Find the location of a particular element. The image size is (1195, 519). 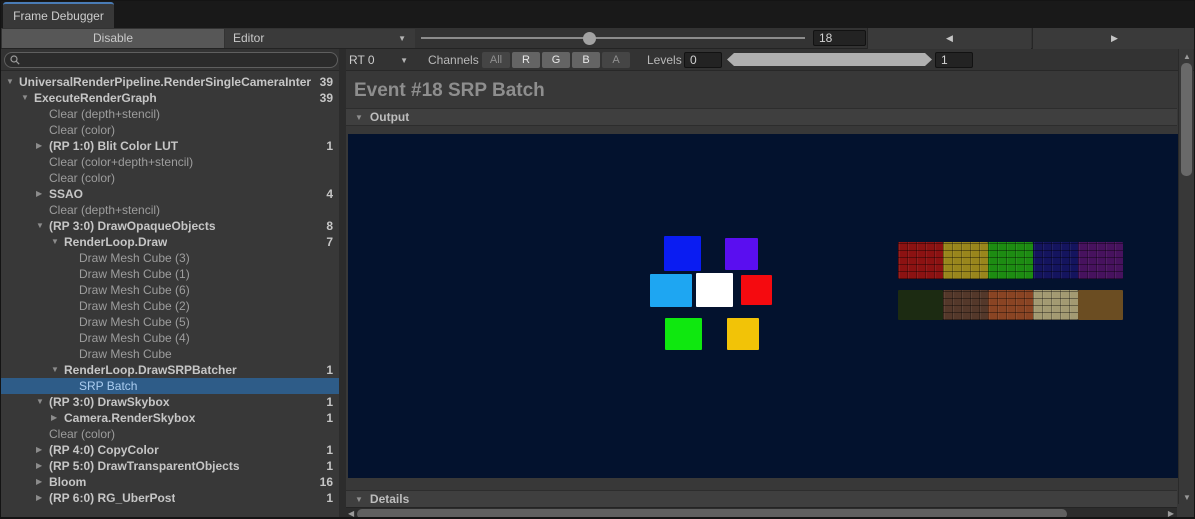

levels-minmax-bar is located at coordinates (829, 59).